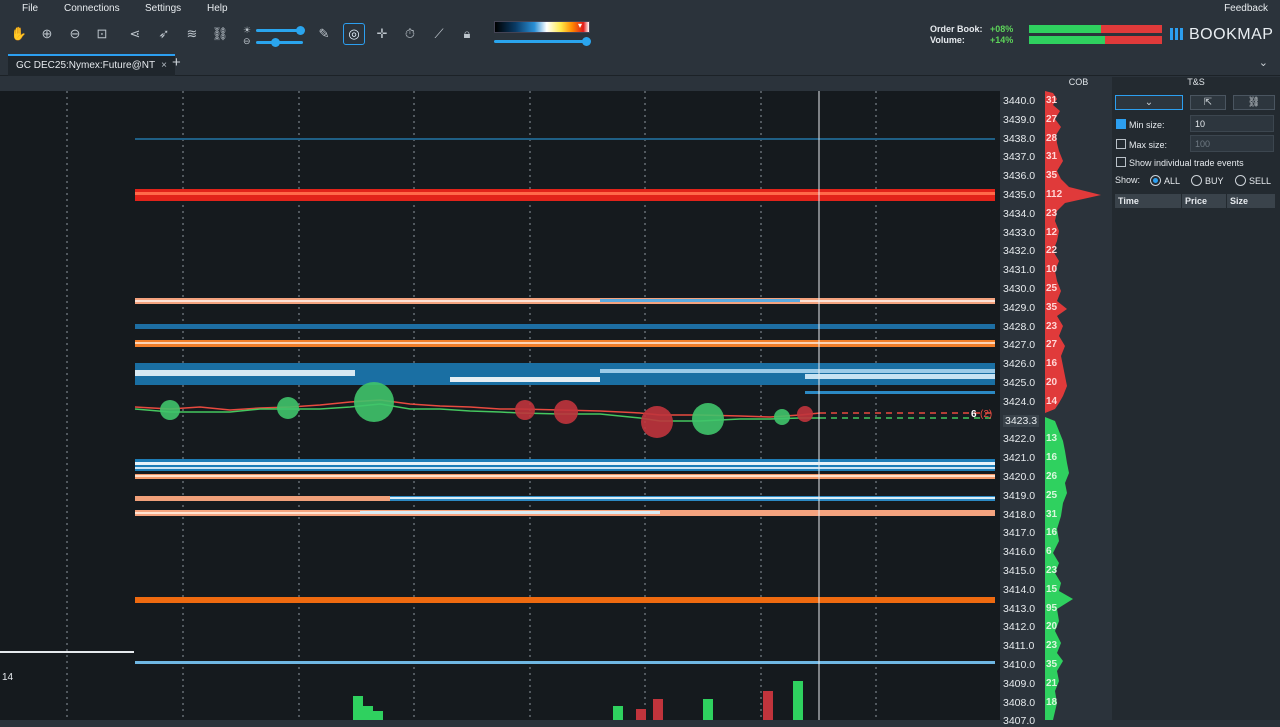  I want to click on ts-popout-button: ⇱, so click(1208, 102).